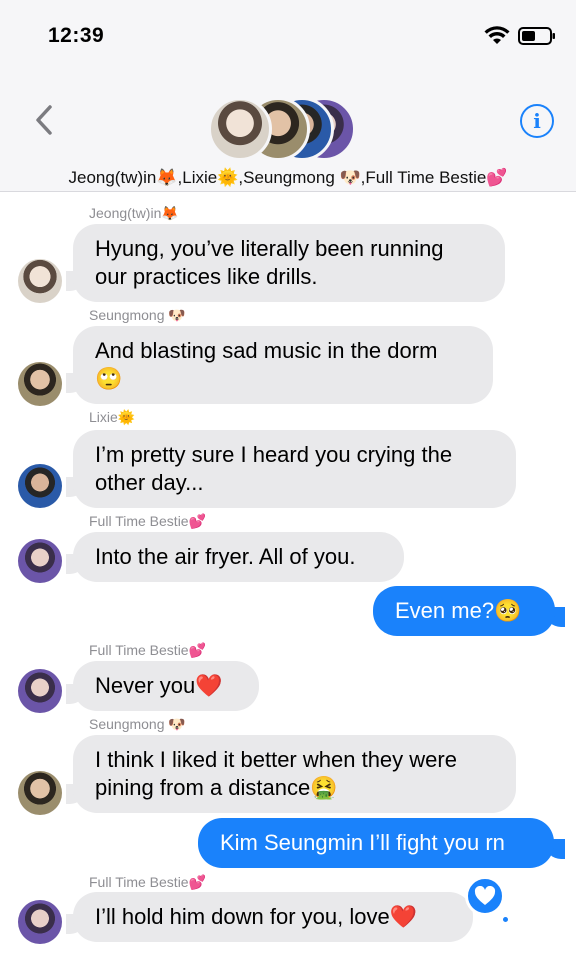  I want to click on info-button: i, so click(537, 121).